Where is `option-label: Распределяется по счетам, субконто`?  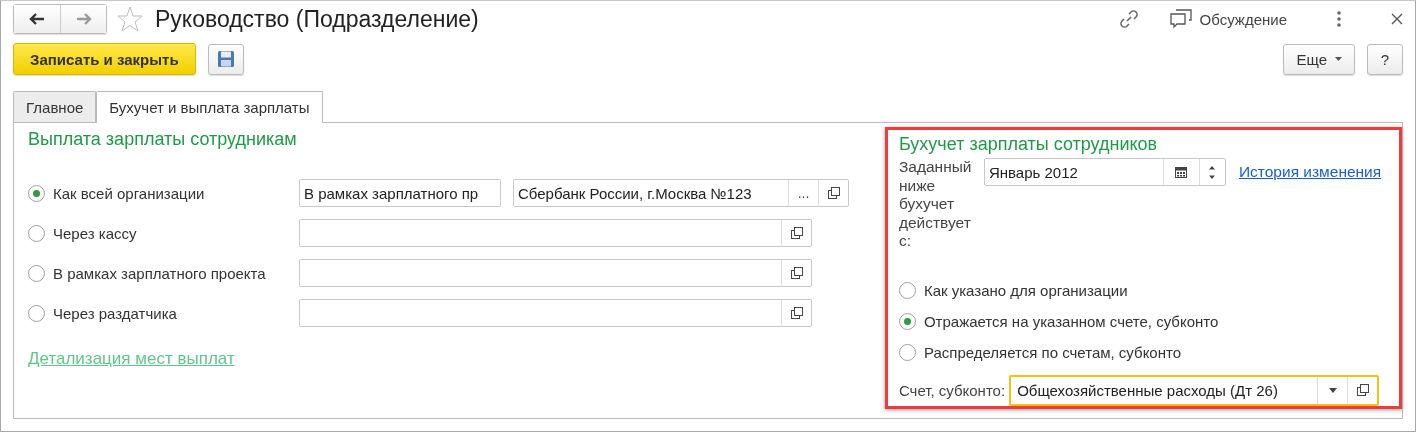
option-label: Распределяется по счетам, субконто is located at coordinates (1052, 352).